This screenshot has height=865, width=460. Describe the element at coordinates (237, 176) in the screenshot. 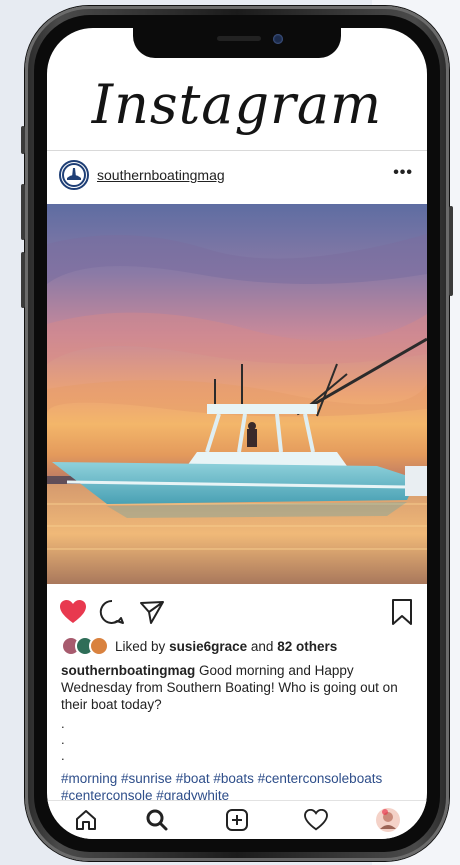

I see `post-header: southernboatingmag •••` at that location.